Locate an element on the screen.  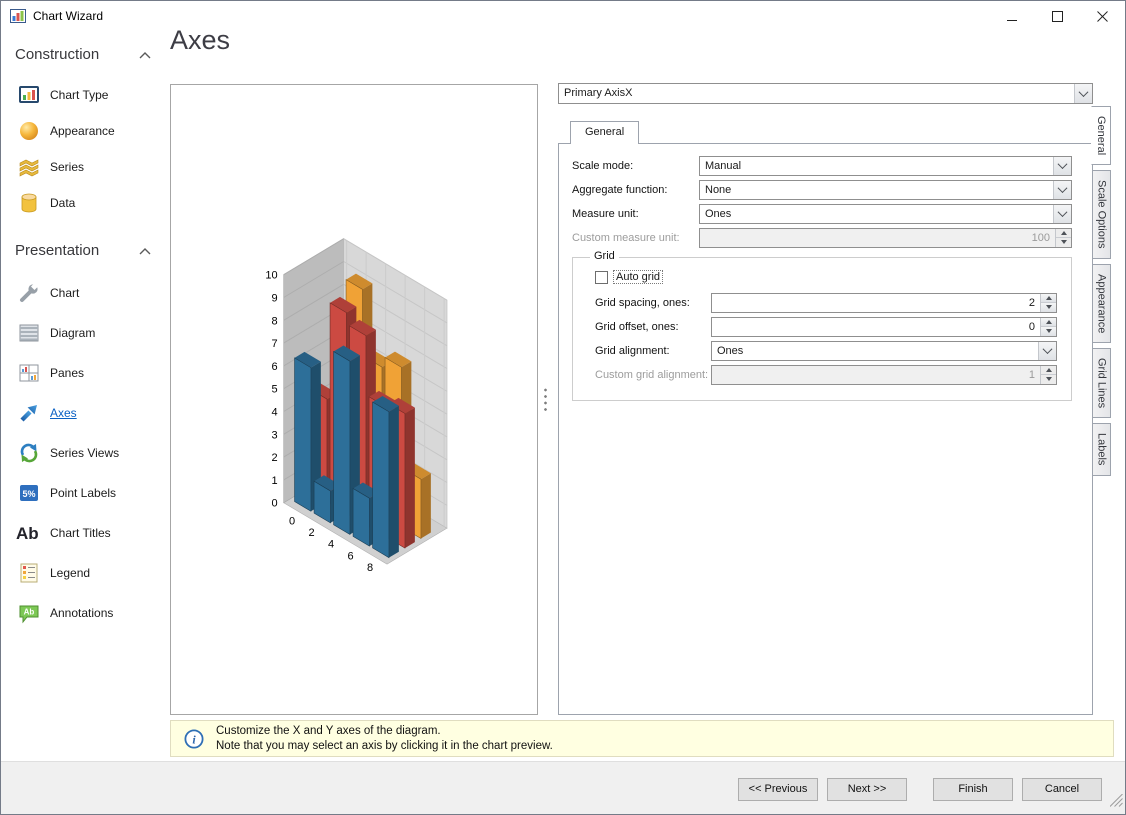
info-icon: i is located at coordinates (194, 738).